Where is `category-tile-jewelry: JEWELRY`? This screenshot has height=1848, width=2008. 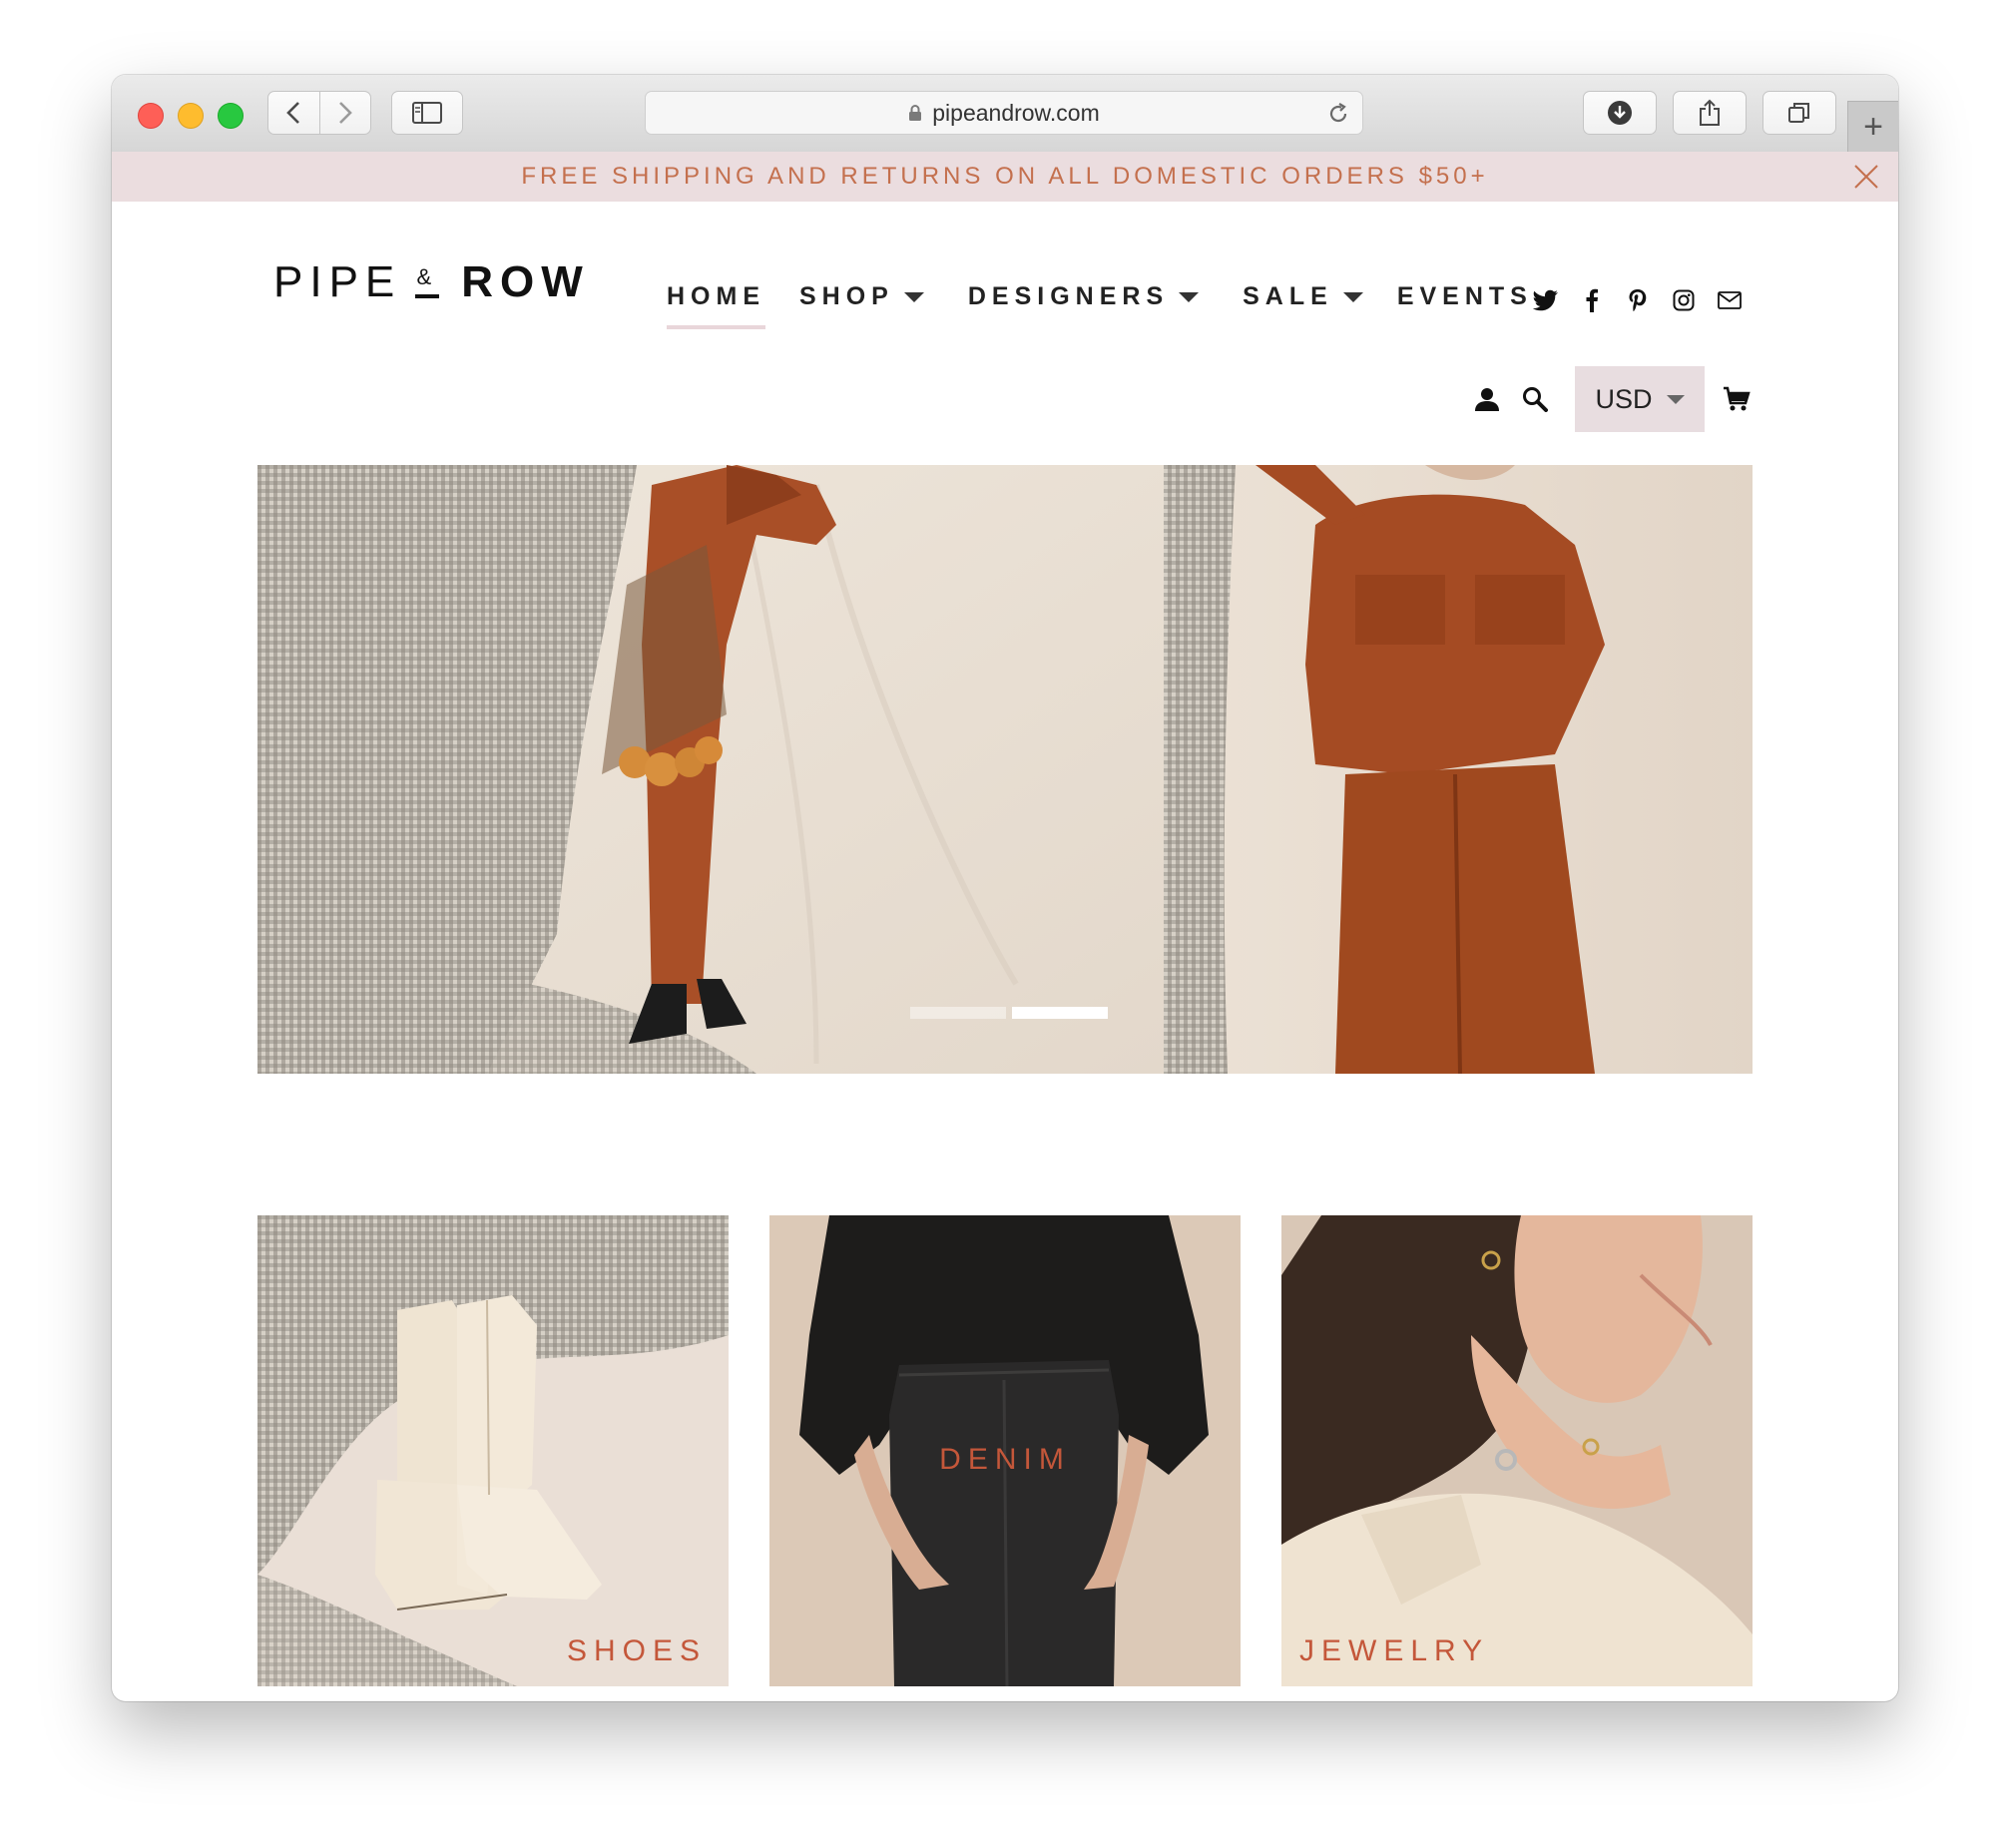 category-tile-jewelry: JEWELRY is located at coordinates (1517, 1450).